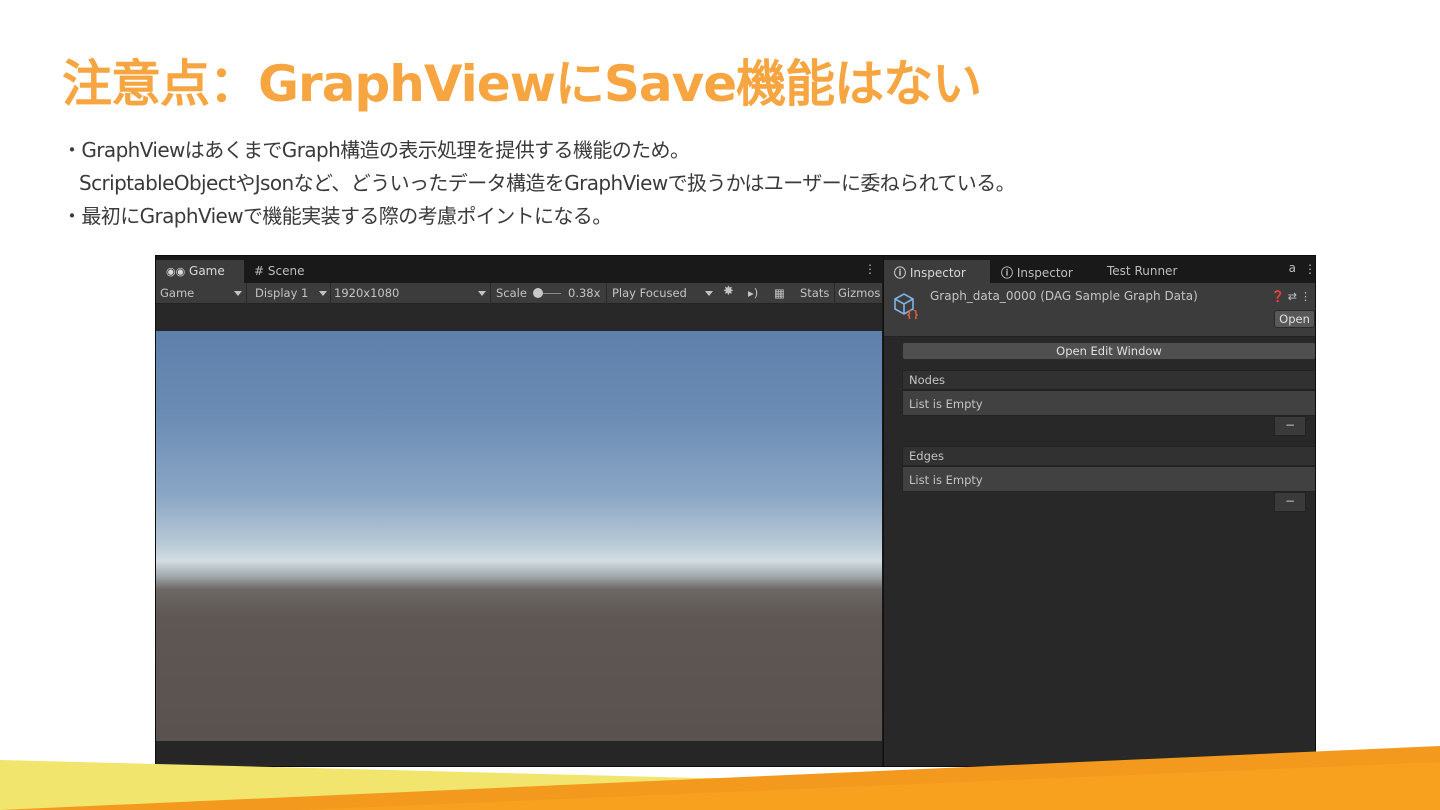 The height and width of the screenshot is (810, 1440). Describe the element at coordinates (859, 293) in the screenshot. I see `gizmos-button: Gizmos` at that location.